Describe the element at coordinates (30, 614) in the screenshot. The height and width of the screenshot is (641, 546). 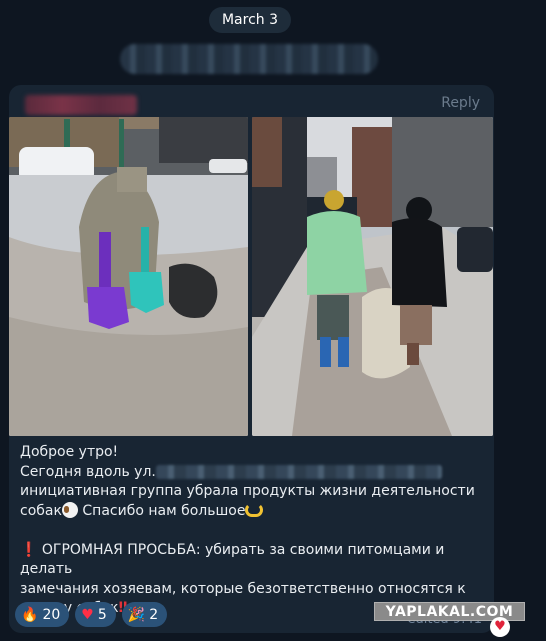
I see `fire-icon: 🔥` at that location.